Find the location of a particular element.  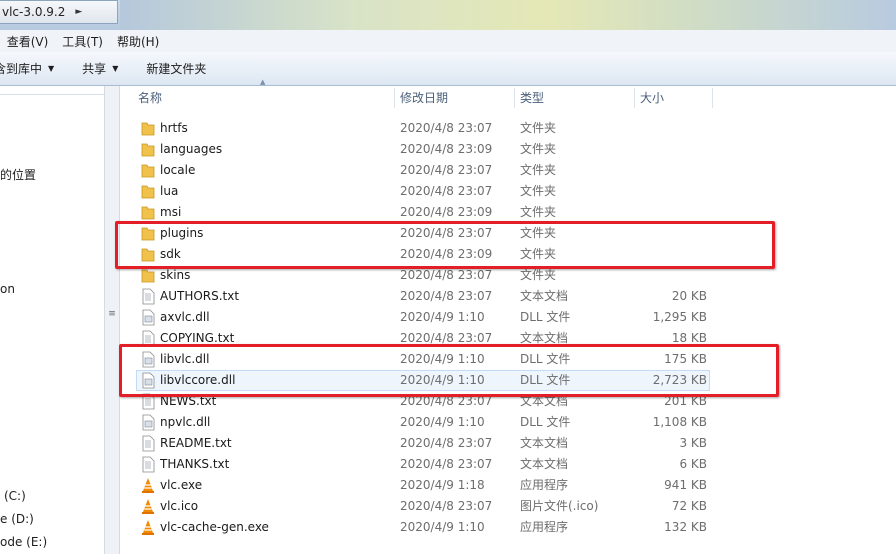

file-size: 3 KB is located at coordinates (693, 443).